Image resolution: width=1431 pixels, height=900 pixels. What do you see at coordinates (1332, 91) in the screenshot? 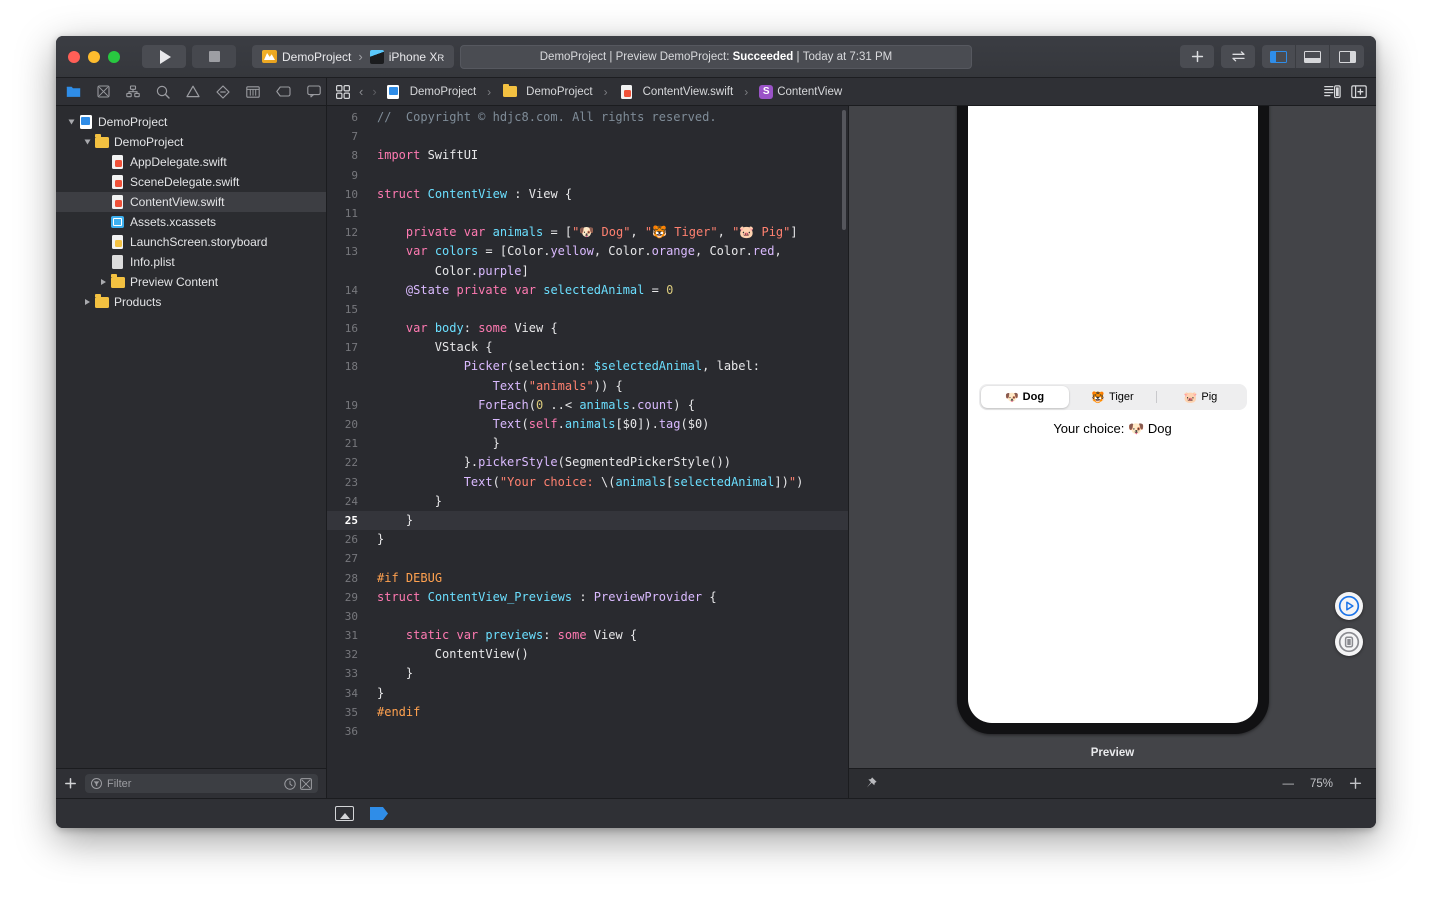
I see `editor-options-icon` at bounding box center [1332, 91].